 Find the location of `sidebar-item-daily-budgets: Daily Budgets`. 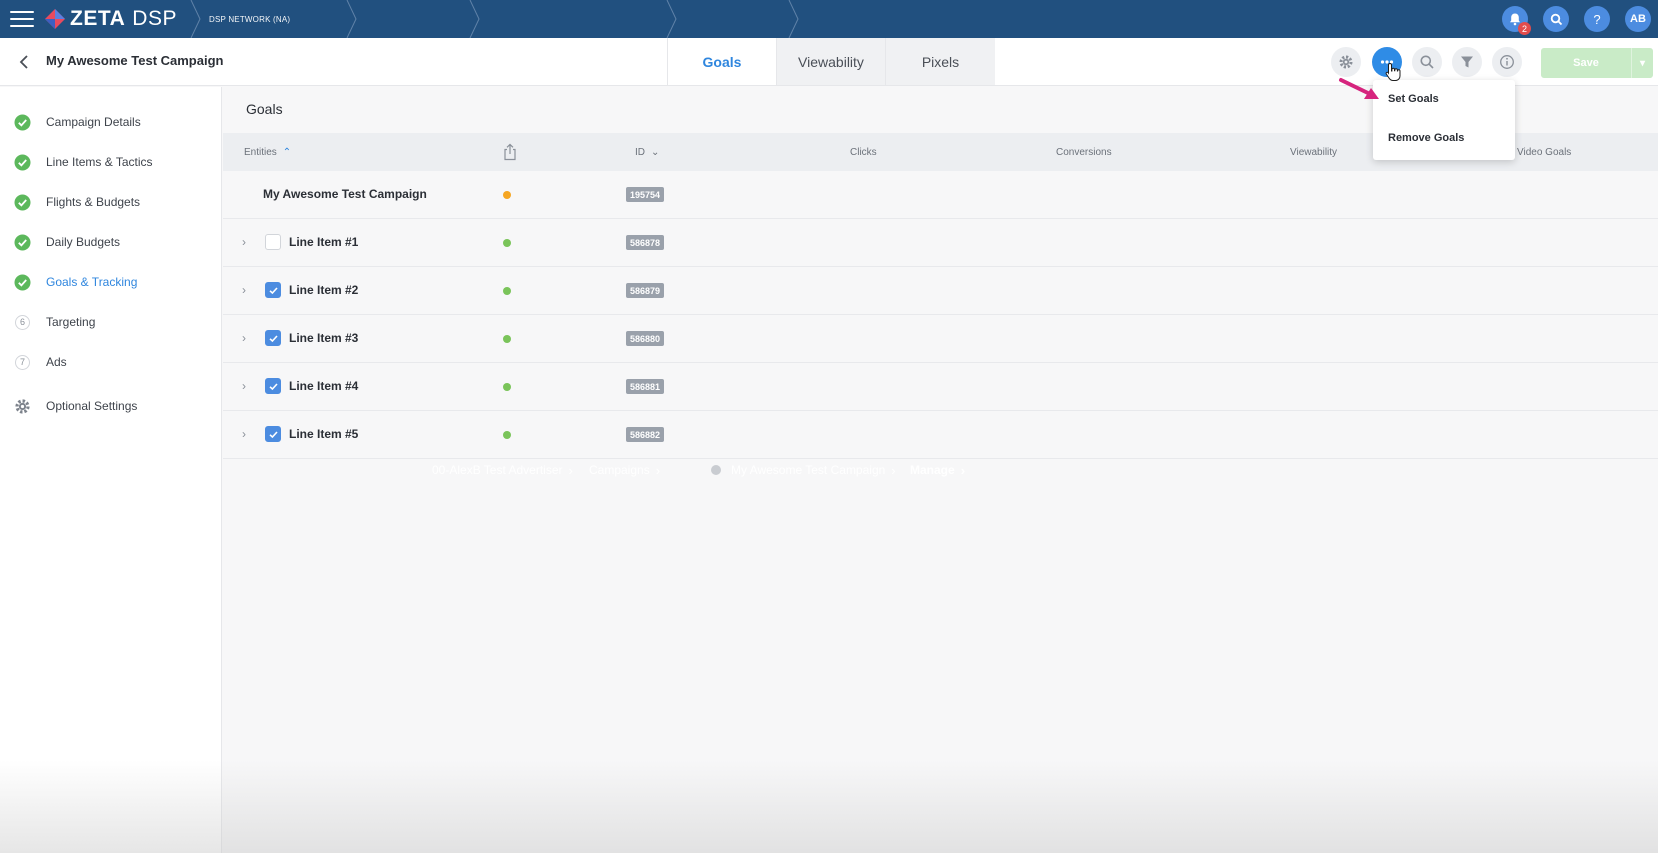

sidebar-item-daily-budgets: Daily Budgets is located at coordinates (111, 242).